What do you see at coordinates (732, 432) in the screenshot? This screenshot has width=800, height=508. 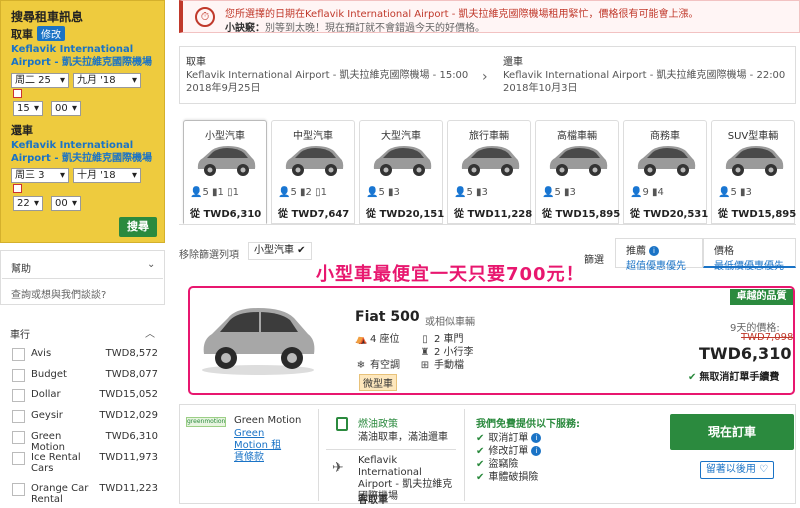 I see `book-now-button: 現在訂車` at bounding box center [732, 432].